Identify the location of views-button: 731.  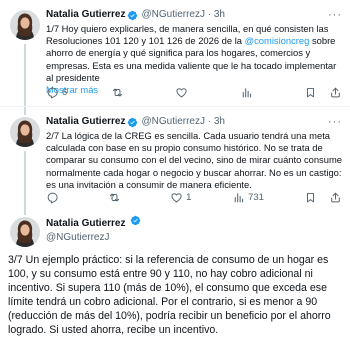
(248, 197).